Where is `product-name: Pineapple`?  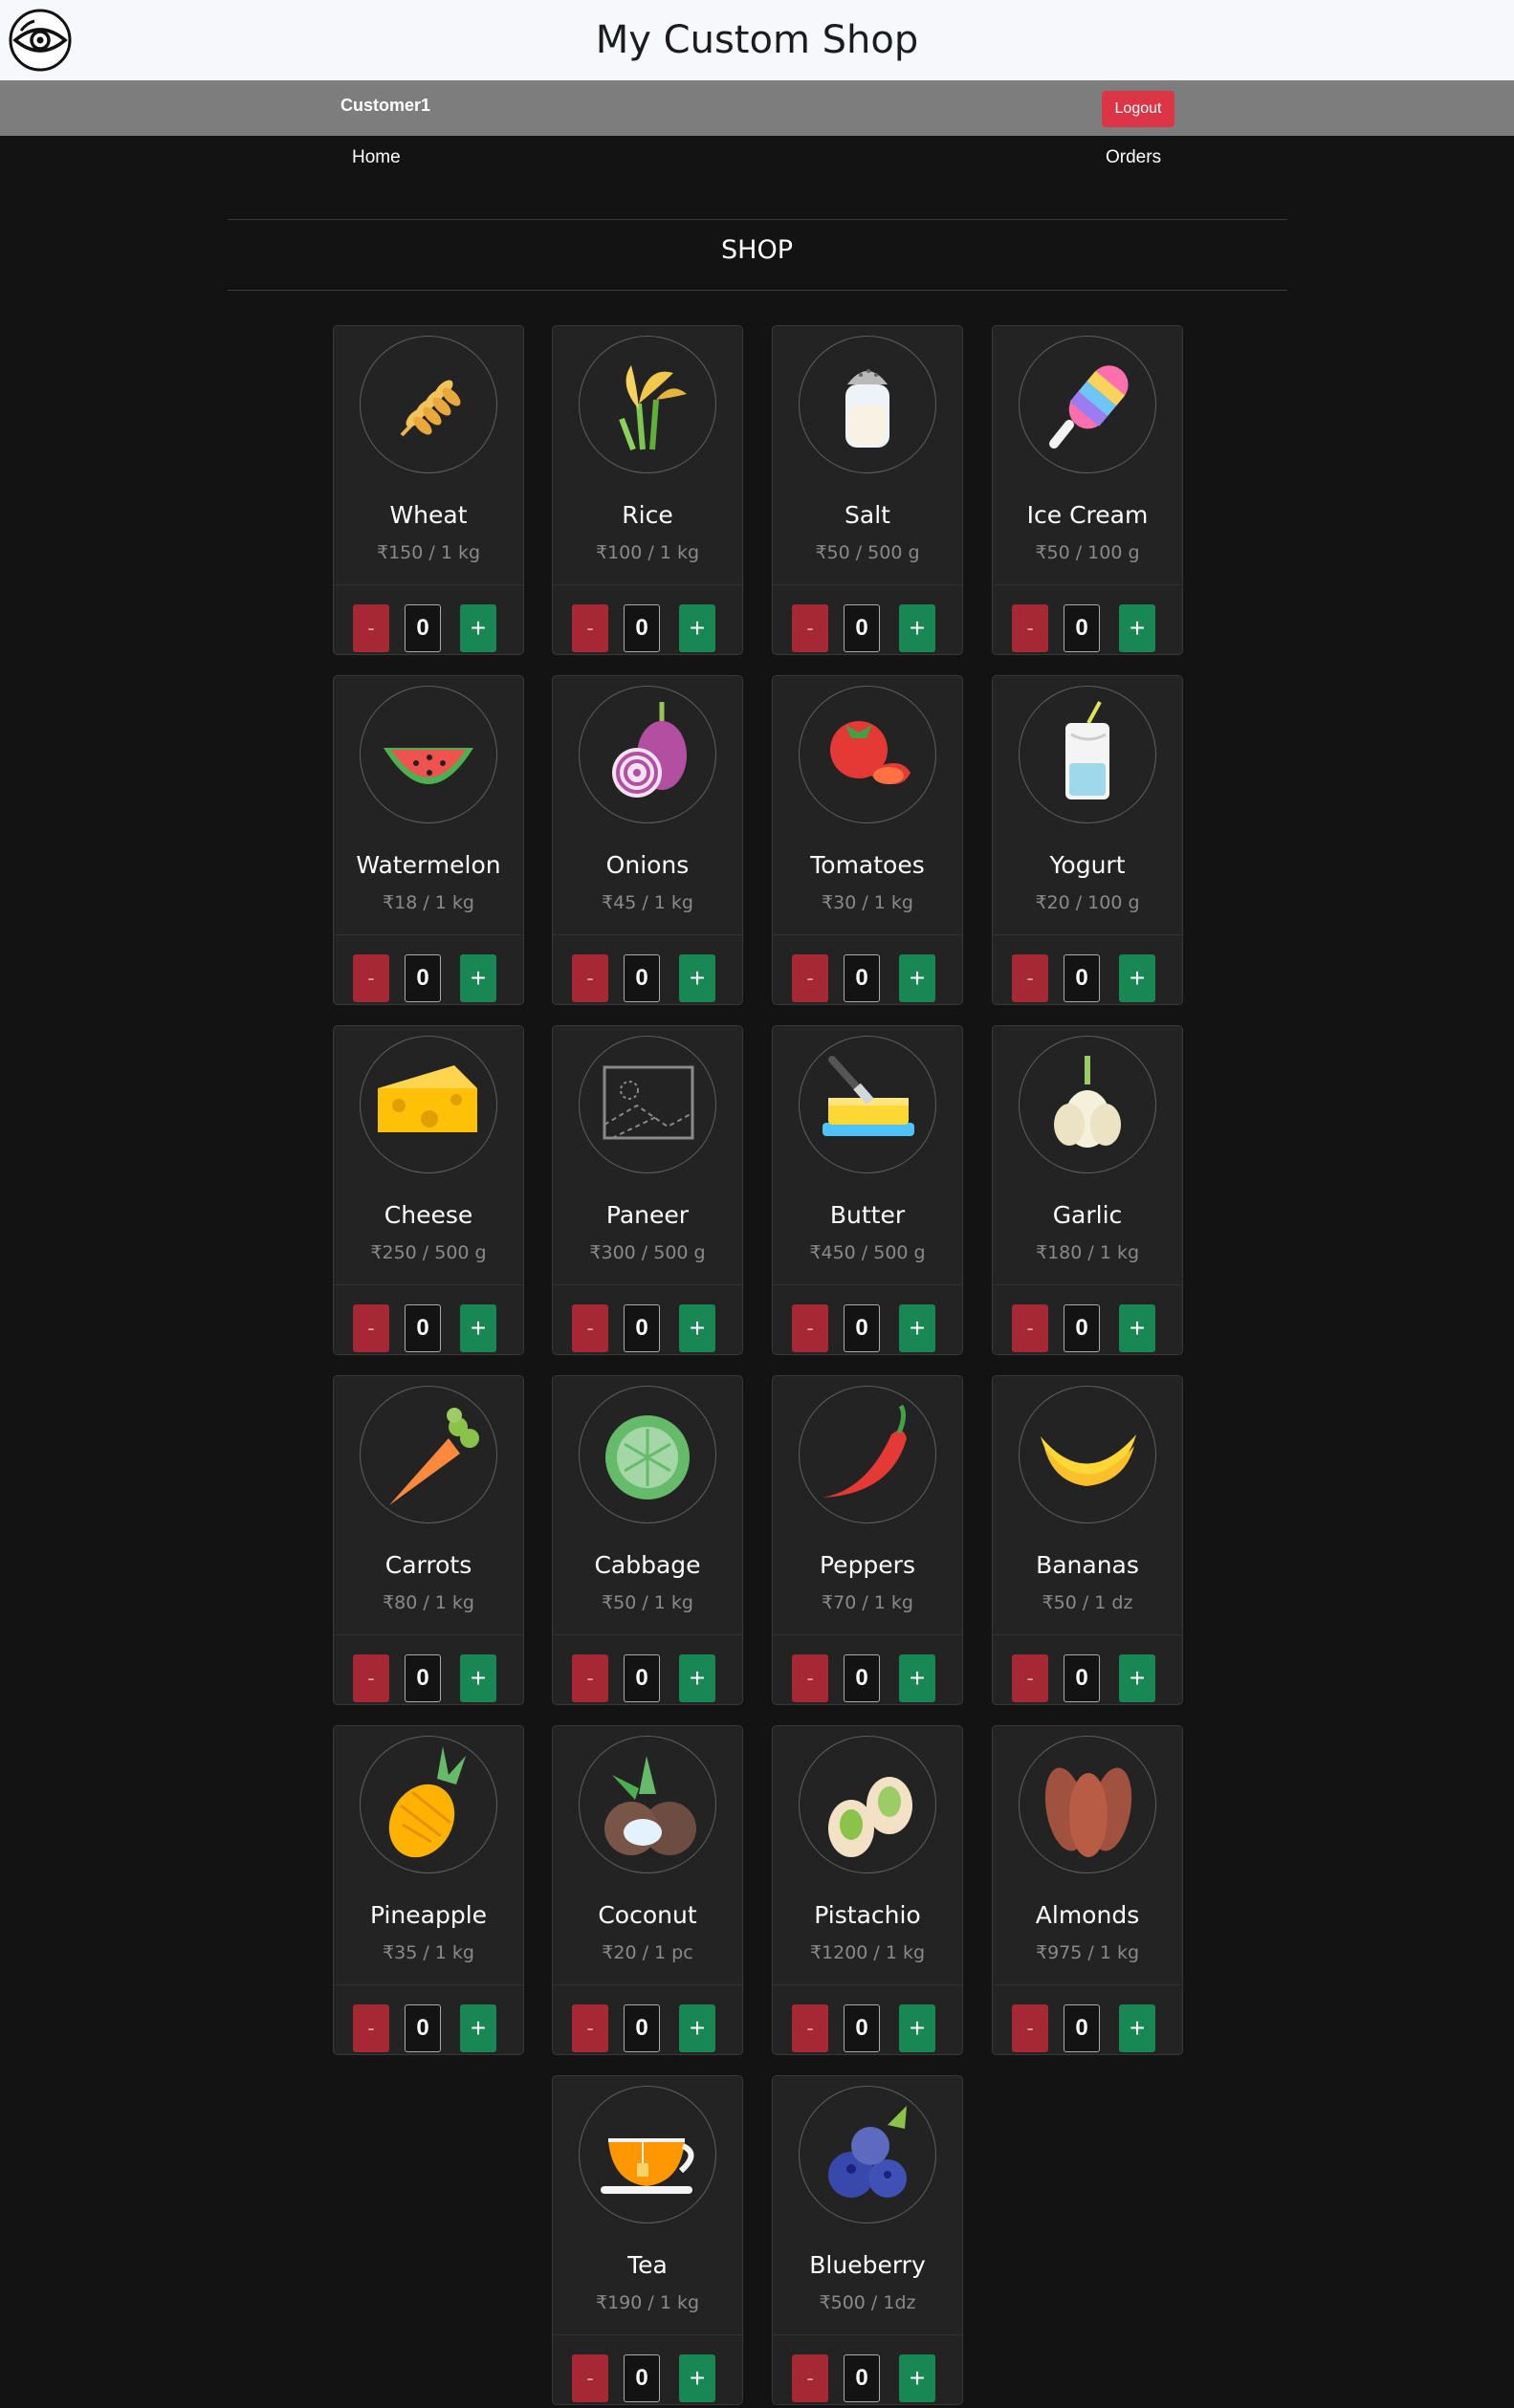
product-name: Pineapple is located at coordinates (429, 1915).